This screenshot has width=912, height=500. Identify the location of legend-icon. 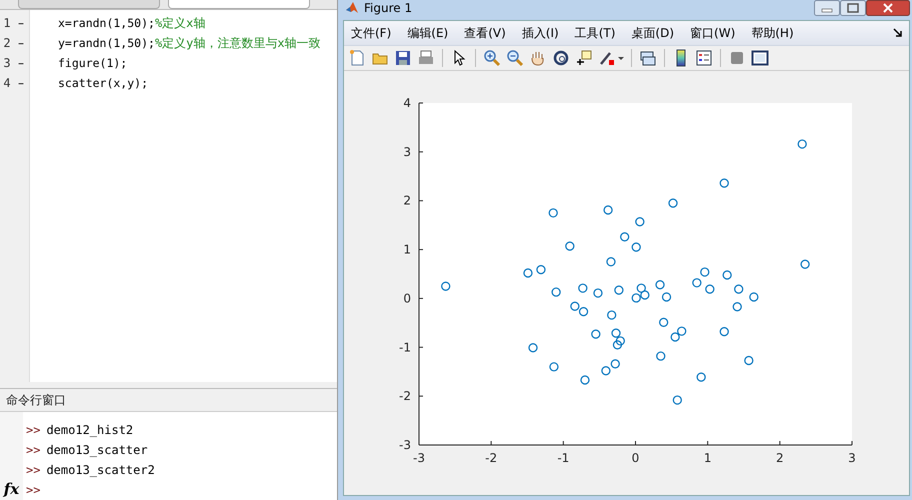
(704, 58).